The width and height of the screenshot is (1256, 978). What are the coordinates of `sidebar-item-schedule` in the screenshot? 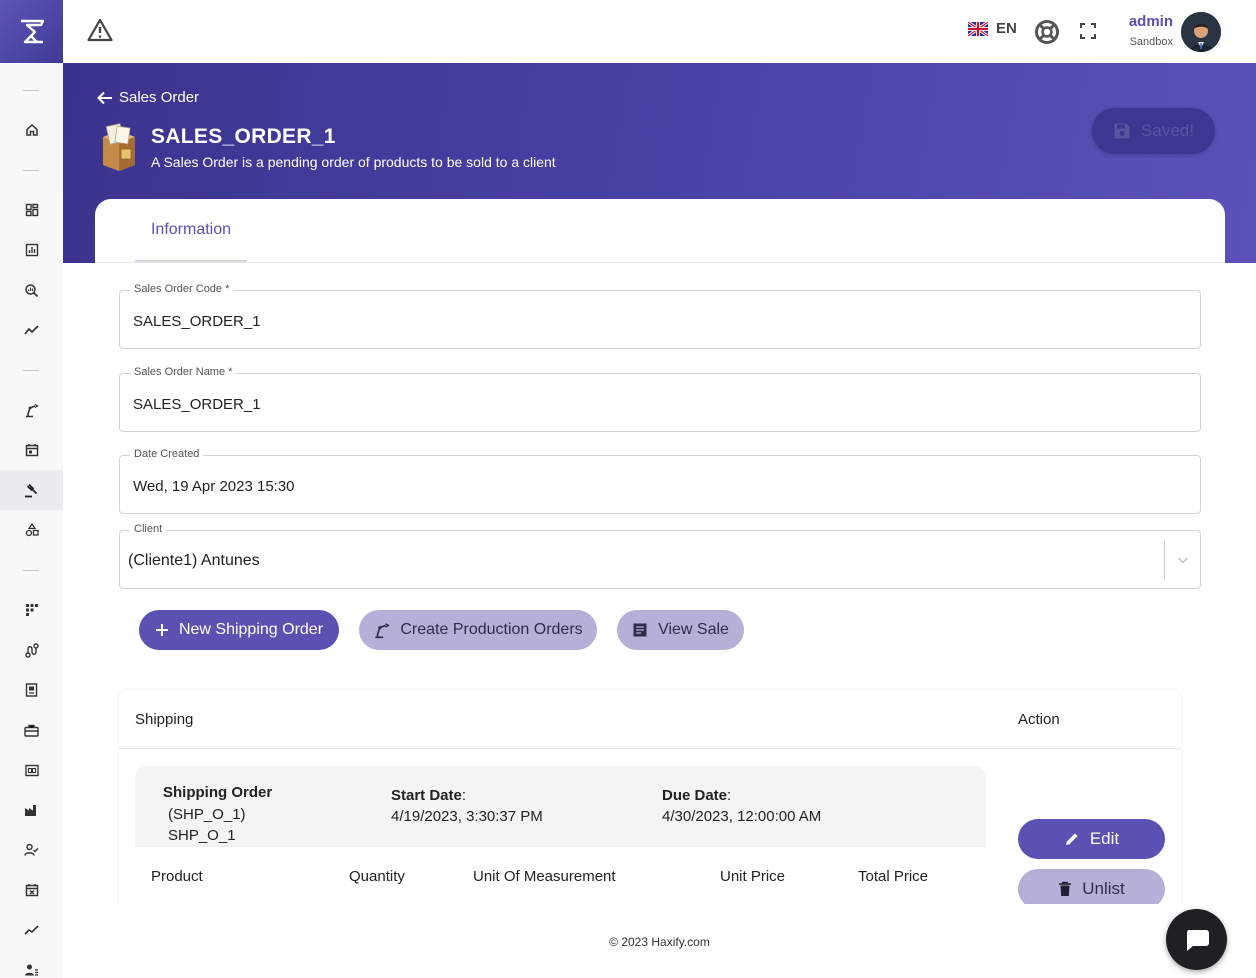 It's located at (31, 890).